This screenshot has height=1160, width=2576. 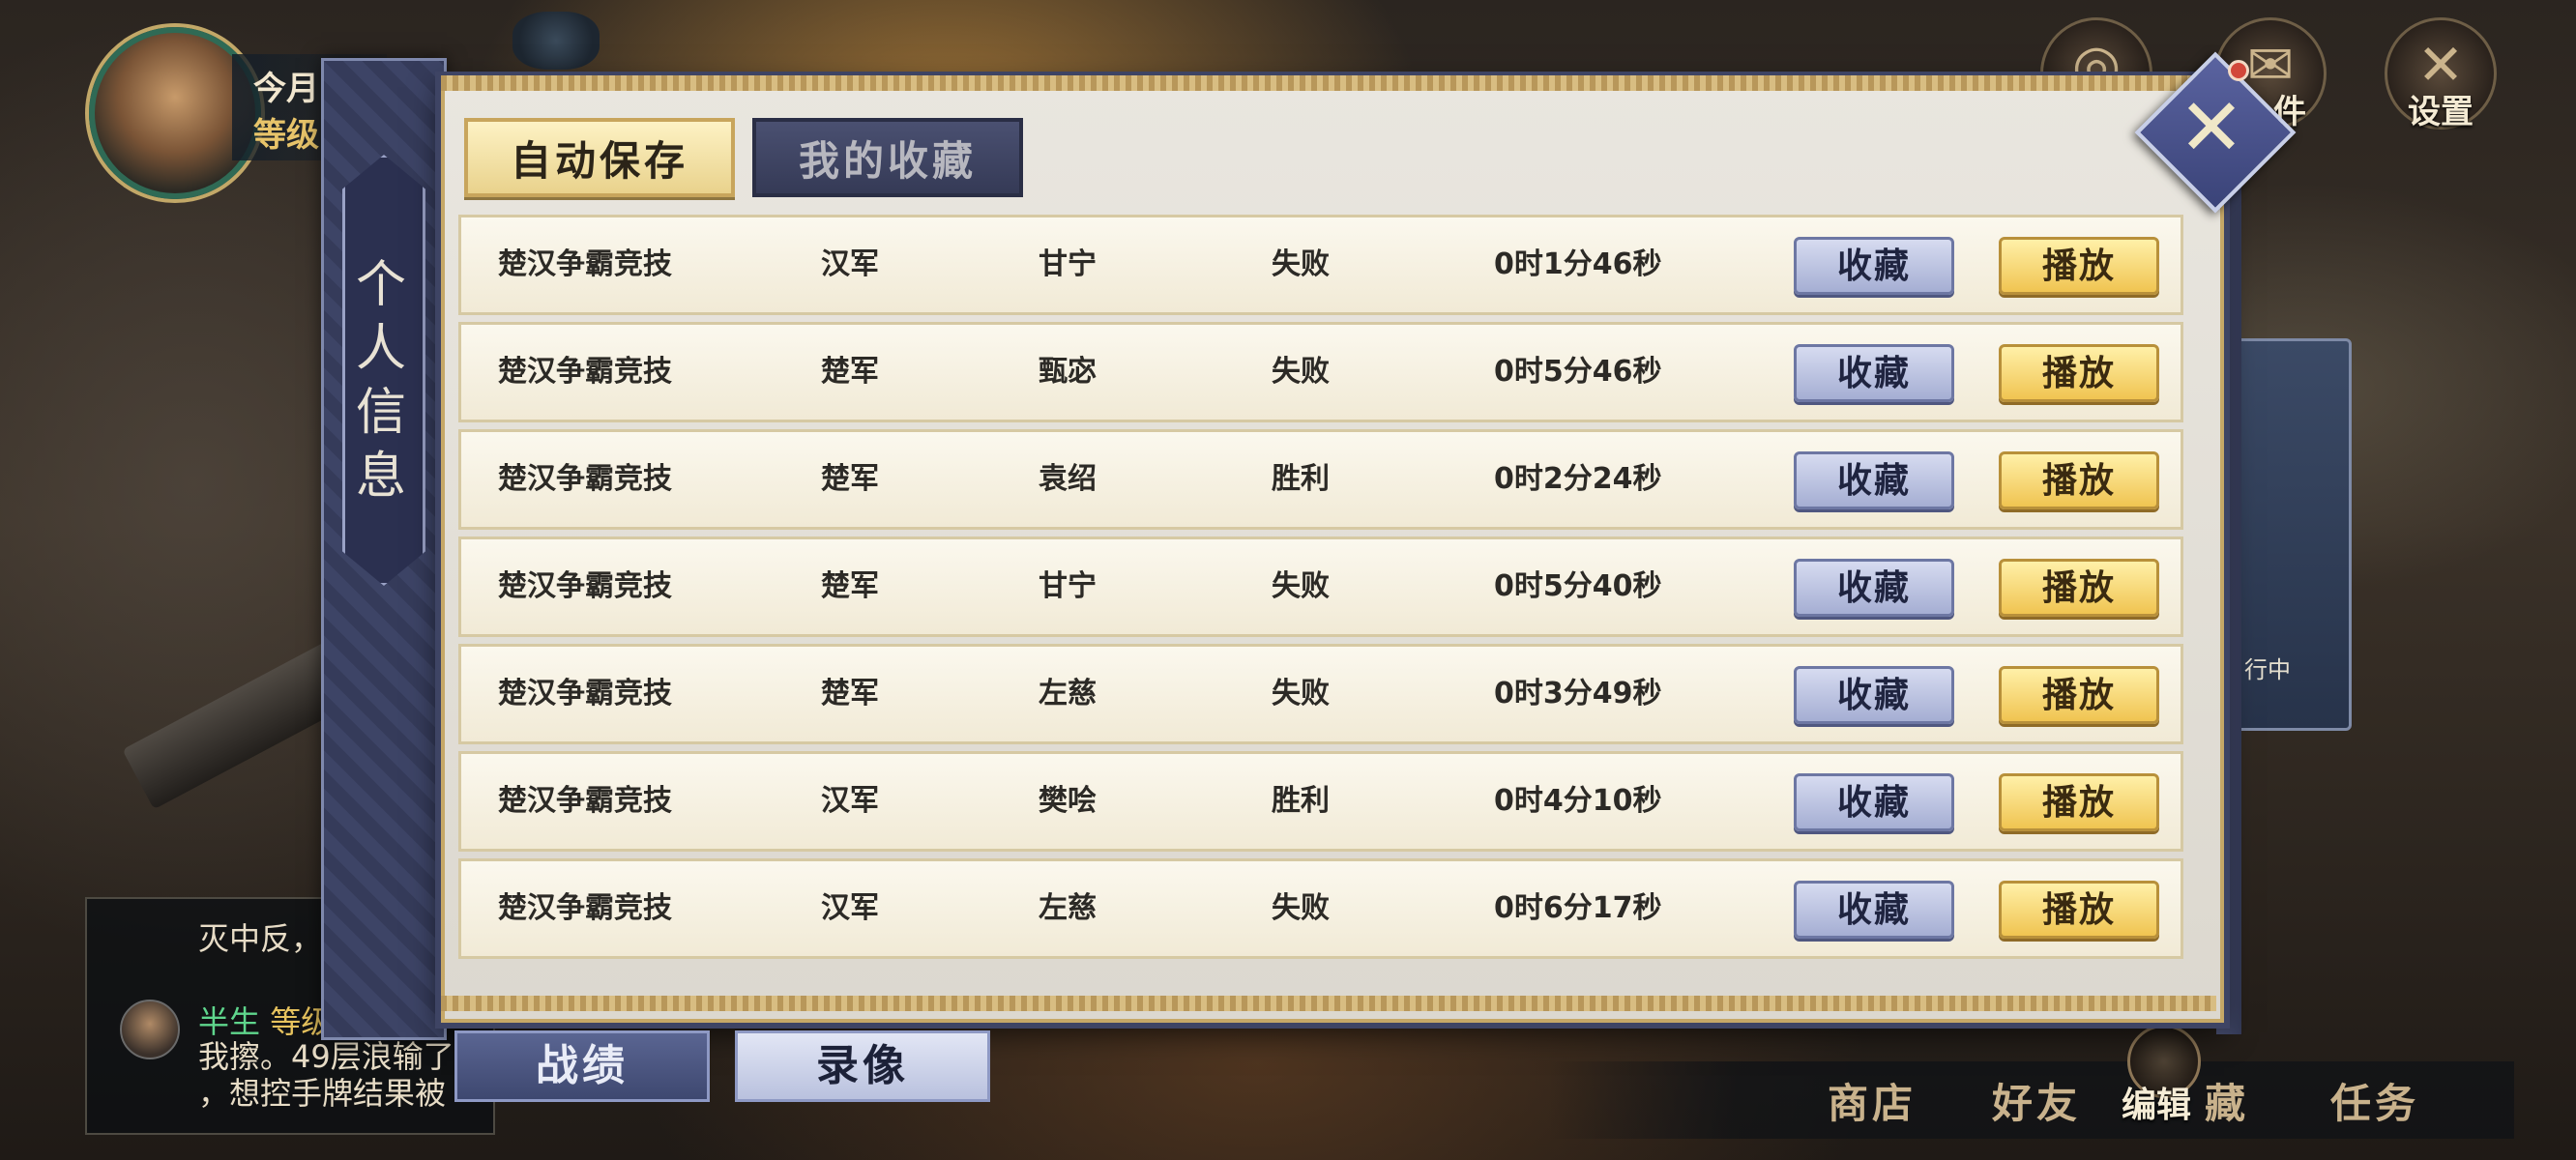 I want to click on close-icon: ✕, so click(x=2211, y=128).